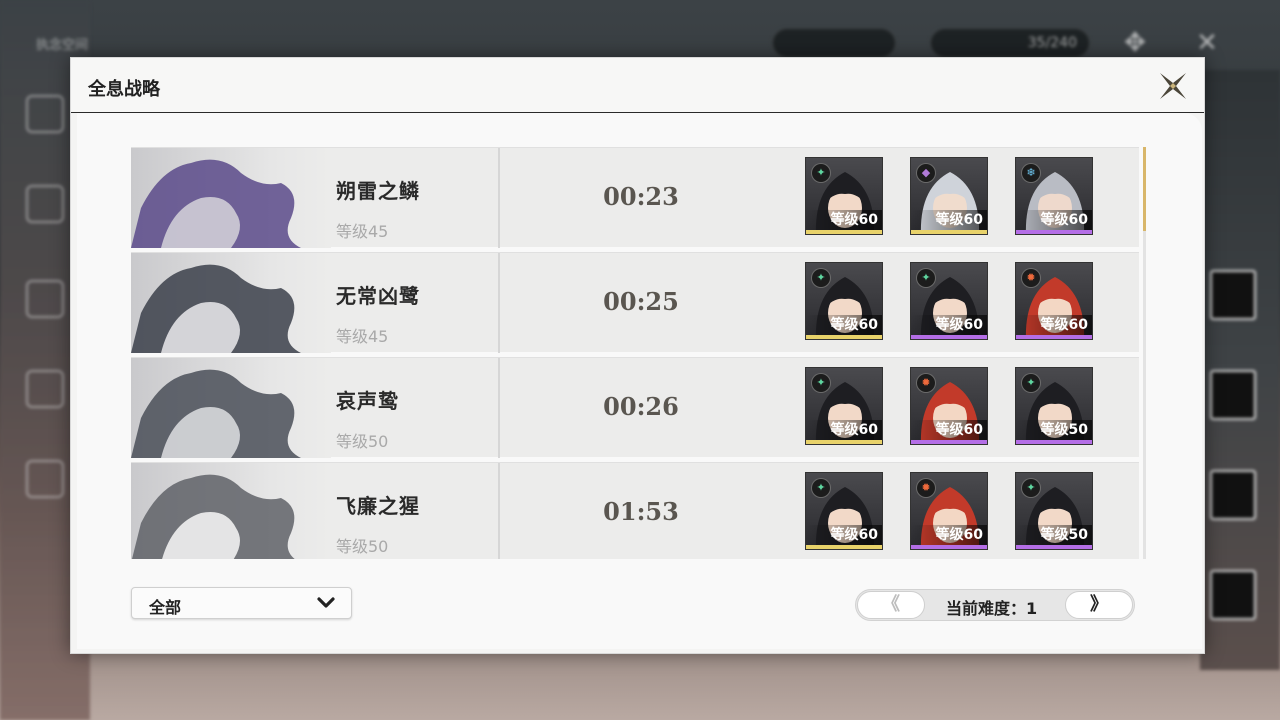  What do you see at coordinates (378, 296) in the screenshot?
I see `boss-name: 无常凶鹭` at bounding box center [378, 296].